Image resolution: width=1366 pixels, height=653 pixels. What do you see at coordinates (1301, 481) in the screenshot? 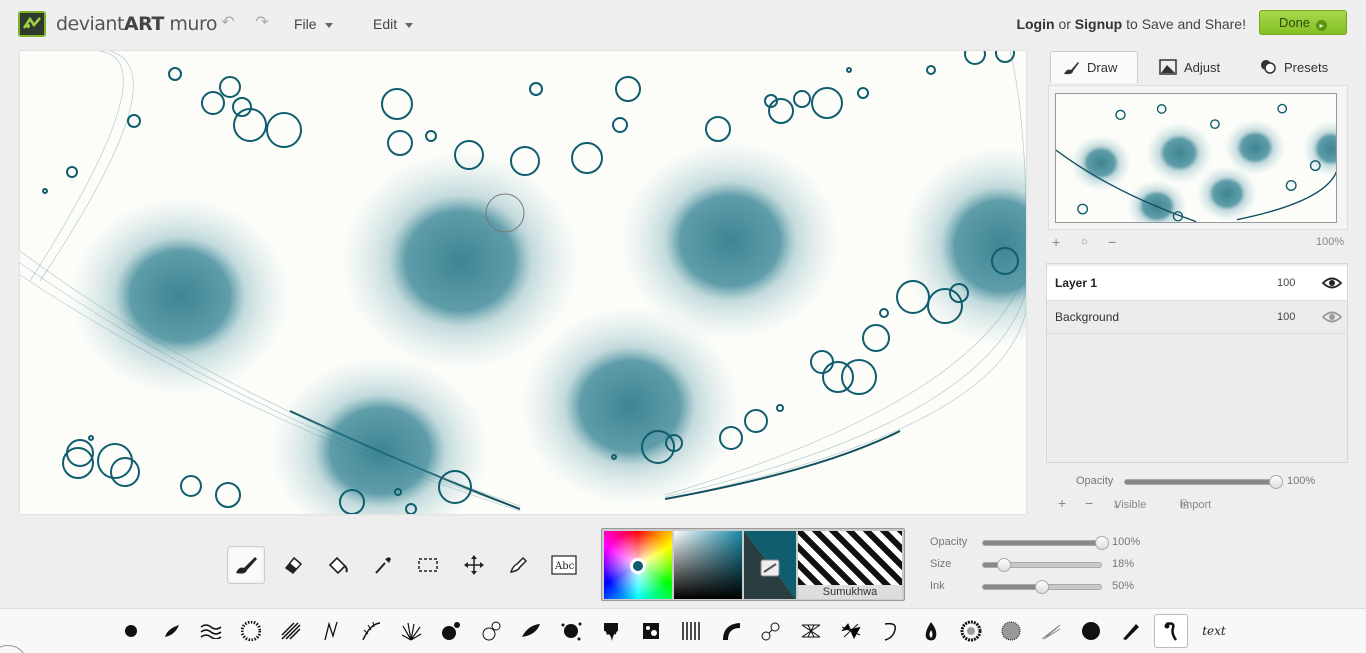
I see `layer-opacity-value: 100%` at bounding box center [1301, 481].